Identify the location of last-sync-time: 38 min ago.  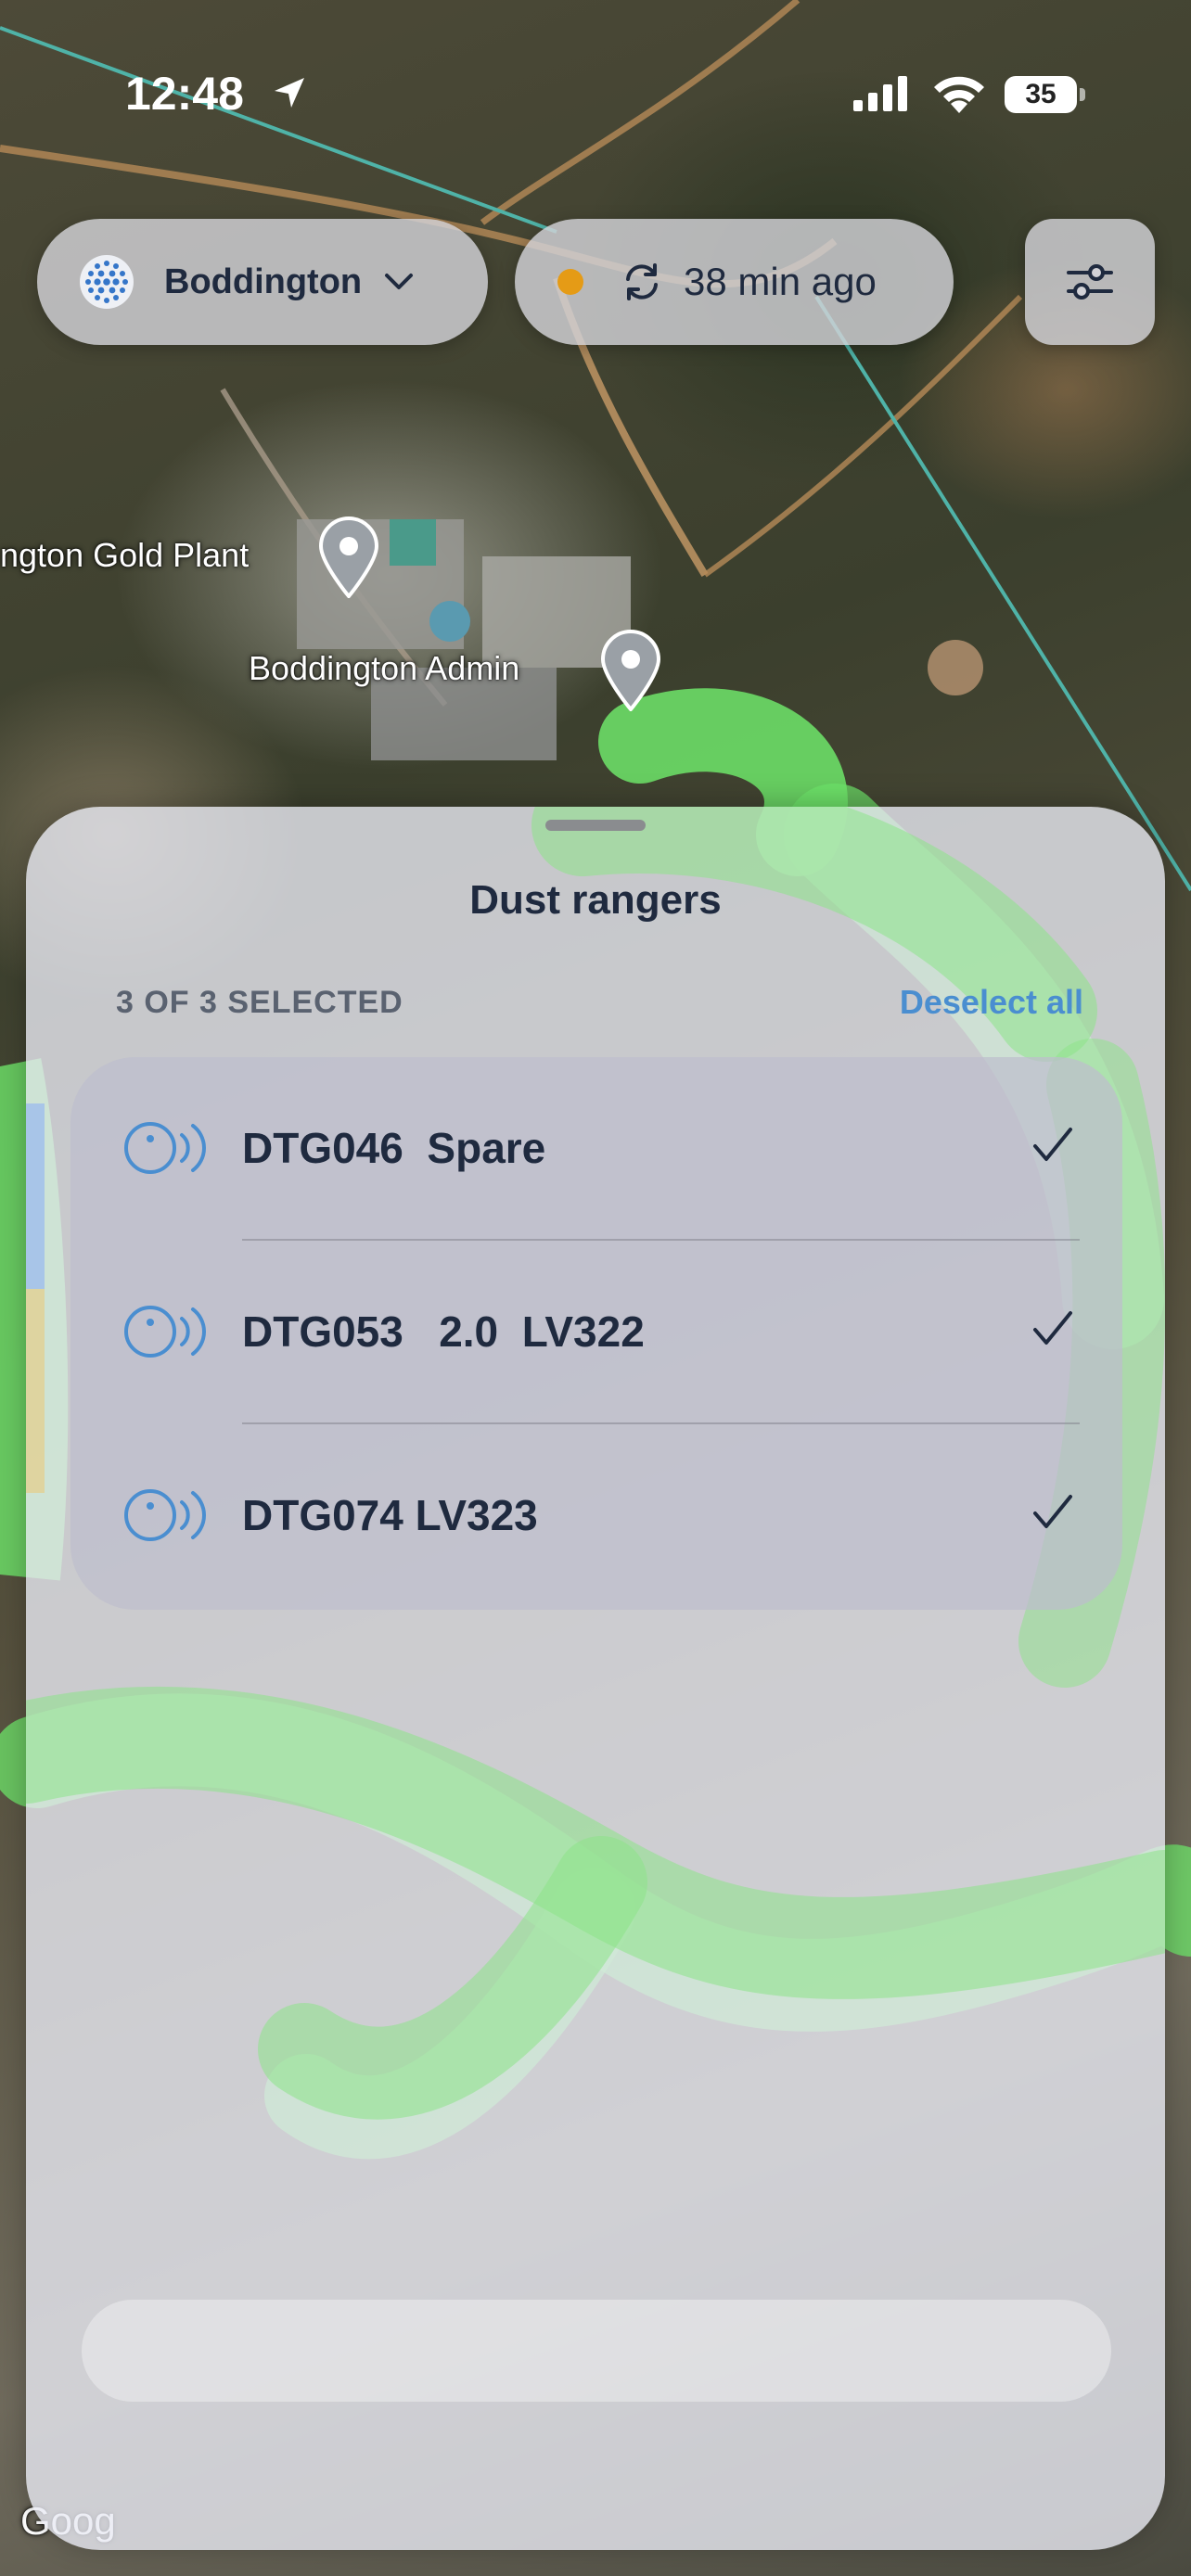
(780, 281).